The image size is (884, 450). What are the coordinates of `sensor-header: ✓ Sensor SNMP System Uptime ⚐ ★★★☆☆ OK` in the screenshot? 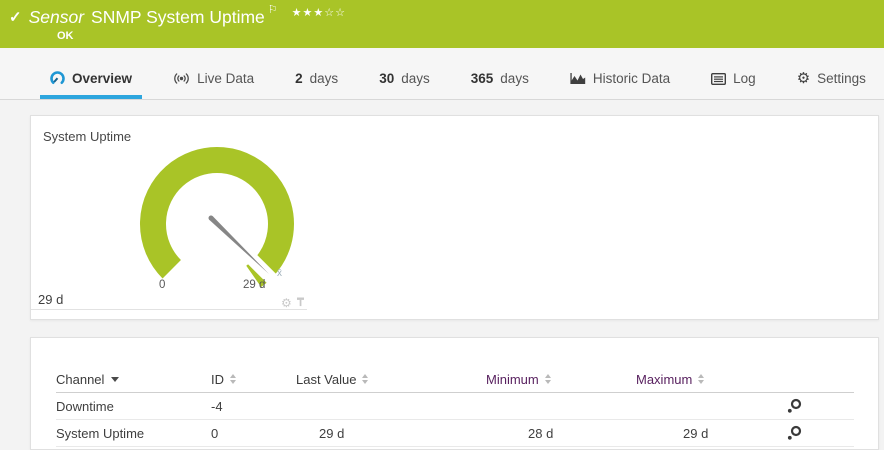 It's located at (442, 24).